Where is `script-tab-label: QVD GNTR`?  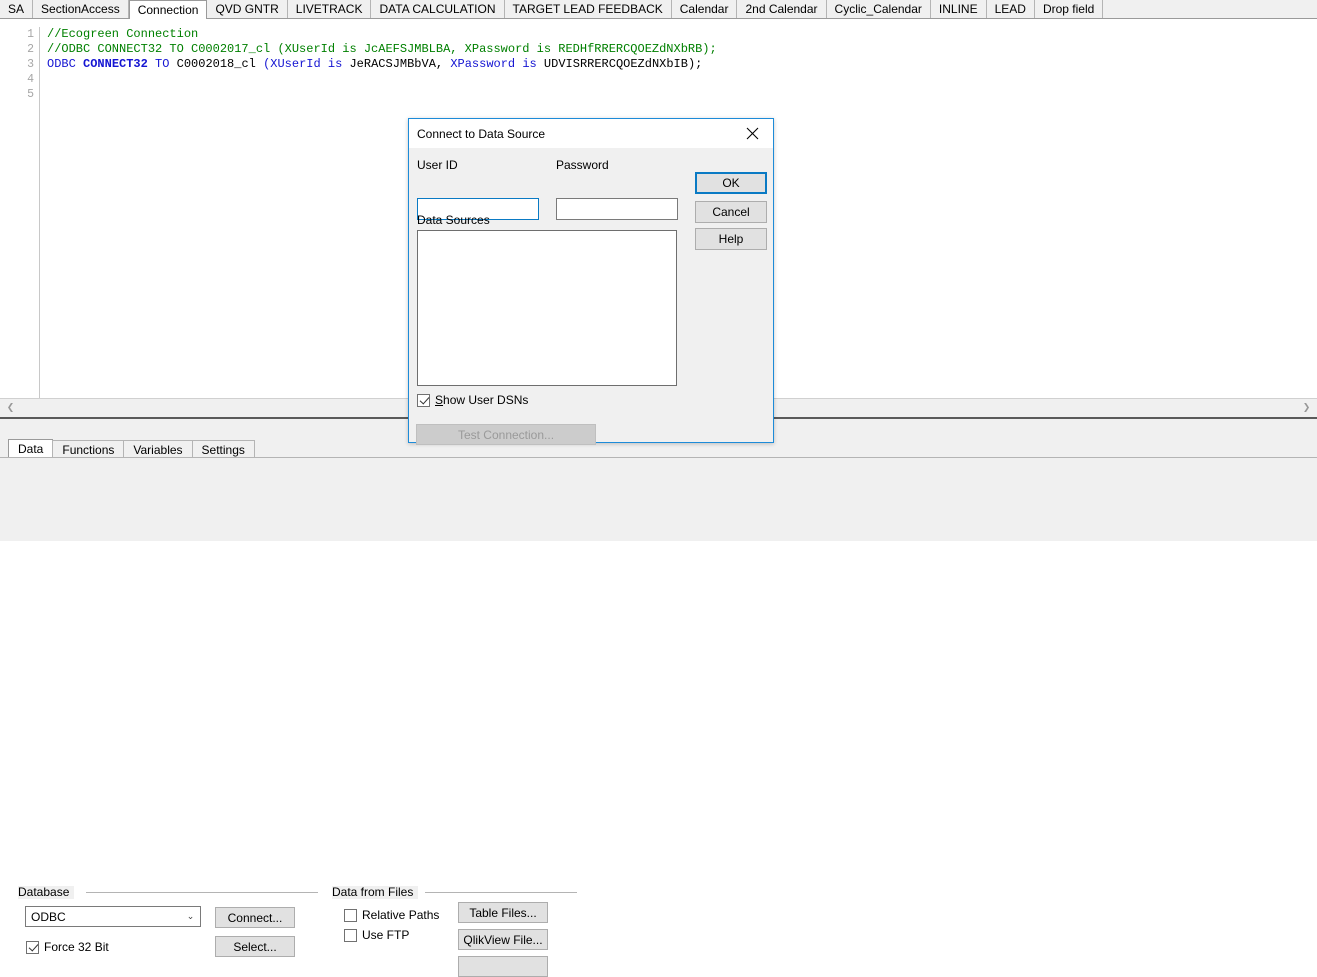
script-tab-label: QVD GNTR is located at coordinates (247, 9).